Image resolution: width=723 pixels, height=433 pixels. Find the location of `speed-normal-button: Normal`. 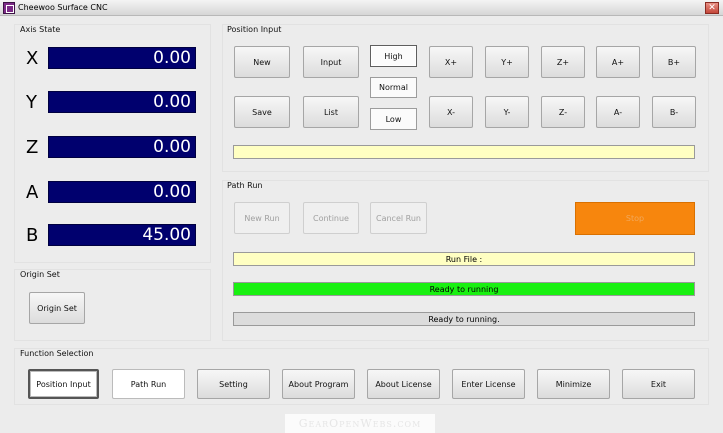

speed-normal-button: Normal is located at coordinates (393, 87).